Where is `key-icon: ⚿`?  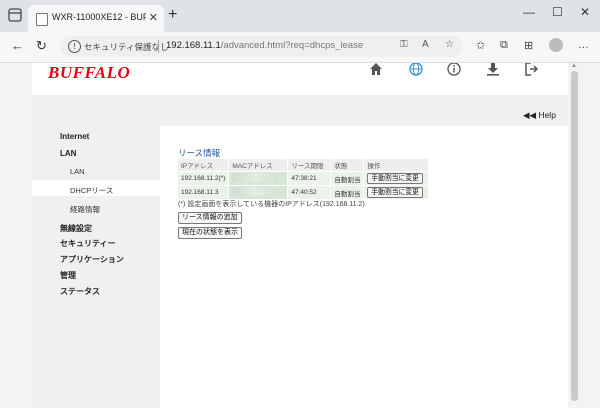
key-icon: ⚿ is located at coordinates (404, 44).